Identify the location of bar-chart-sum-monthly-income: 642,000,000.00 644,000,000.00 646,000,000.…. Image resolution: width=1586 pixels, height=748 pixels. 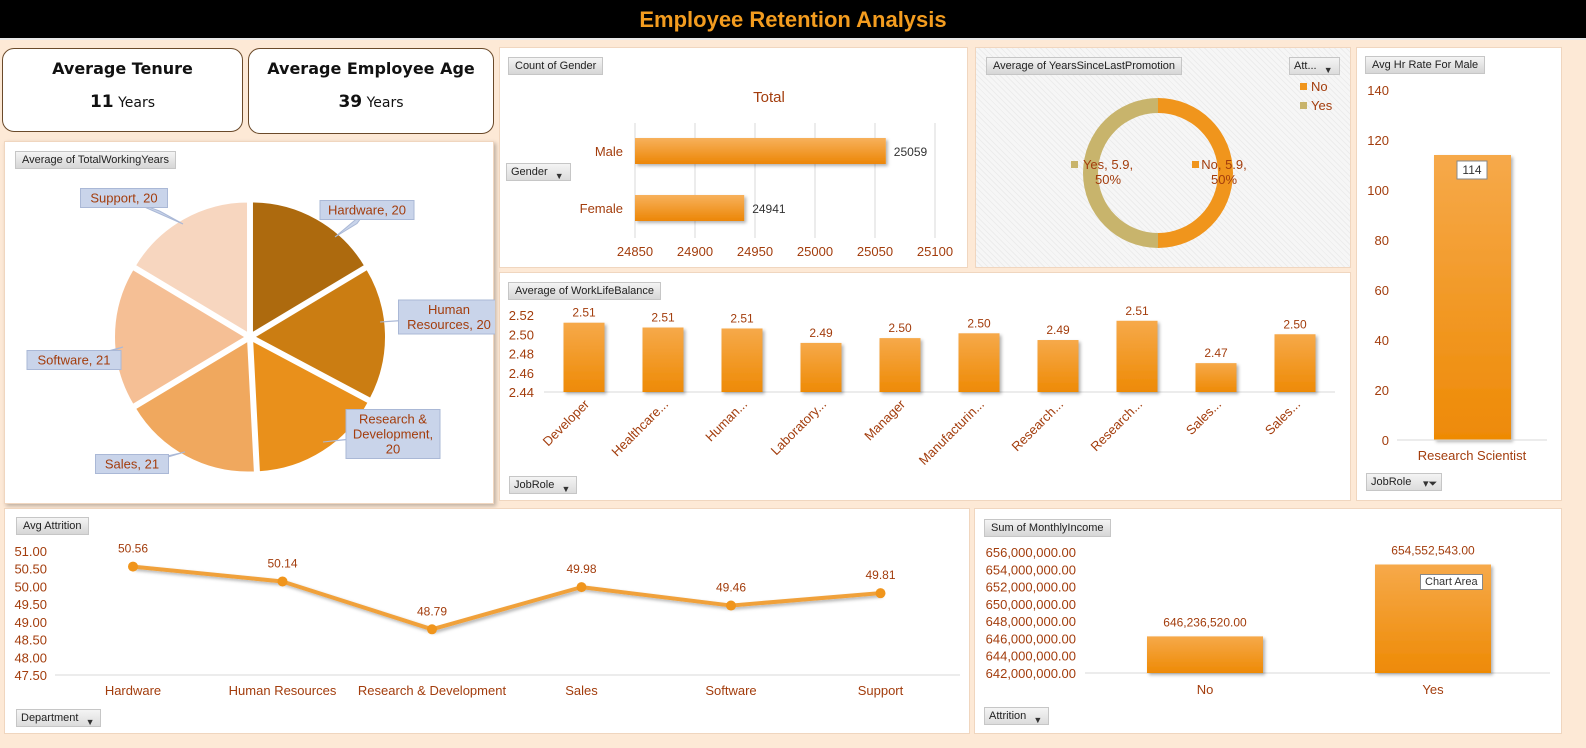
(1269, 622).